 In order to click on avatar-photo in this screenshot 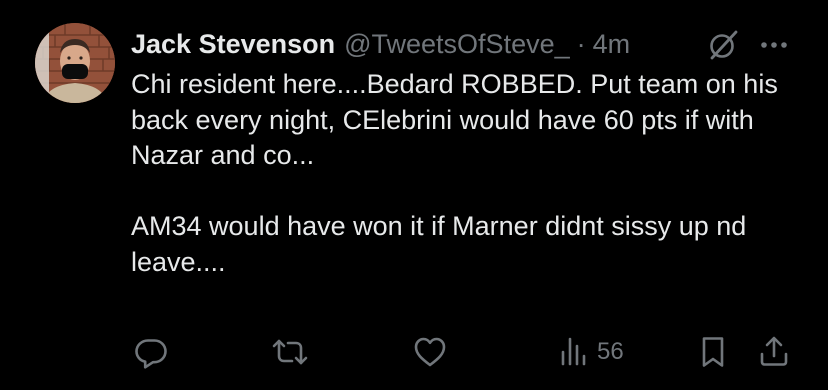, I will do `click(75, 63)`.